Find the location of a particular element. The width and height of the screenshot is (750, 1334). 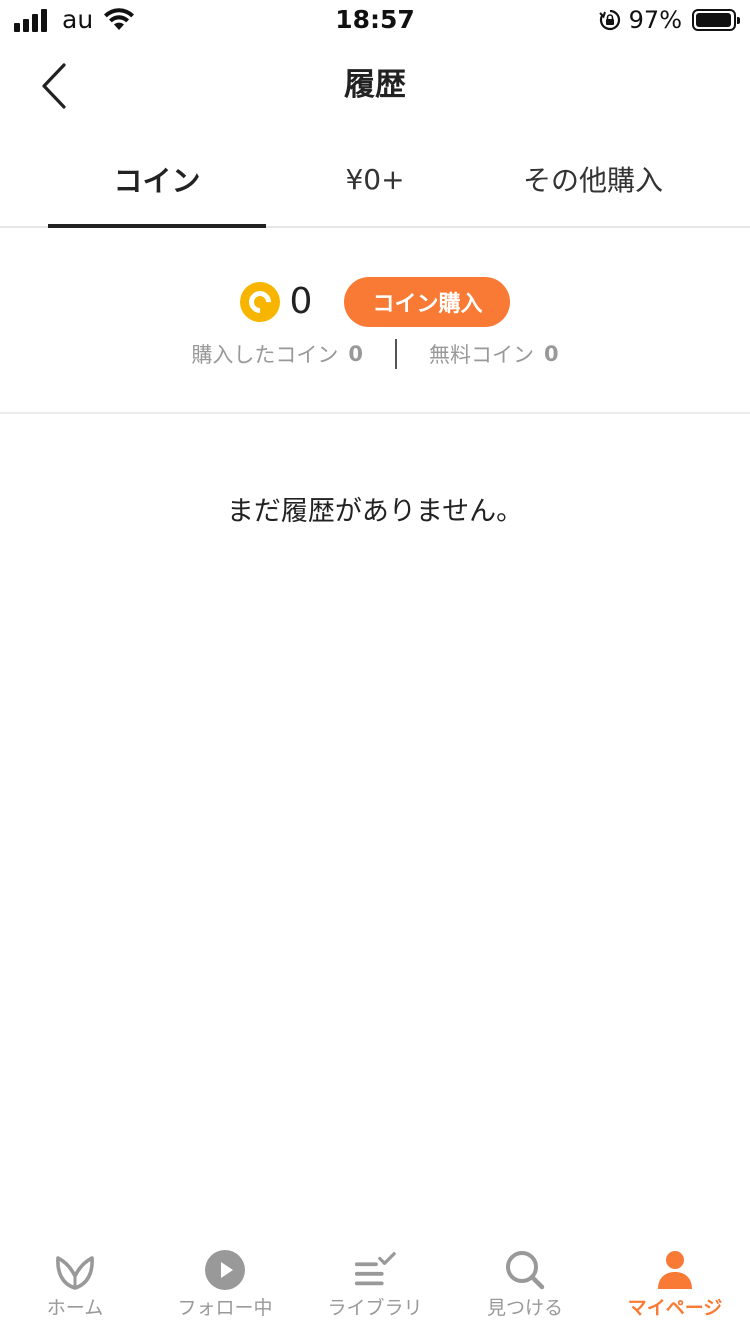

navigation-bar: 履歴 is located at coordinates (375, 86).